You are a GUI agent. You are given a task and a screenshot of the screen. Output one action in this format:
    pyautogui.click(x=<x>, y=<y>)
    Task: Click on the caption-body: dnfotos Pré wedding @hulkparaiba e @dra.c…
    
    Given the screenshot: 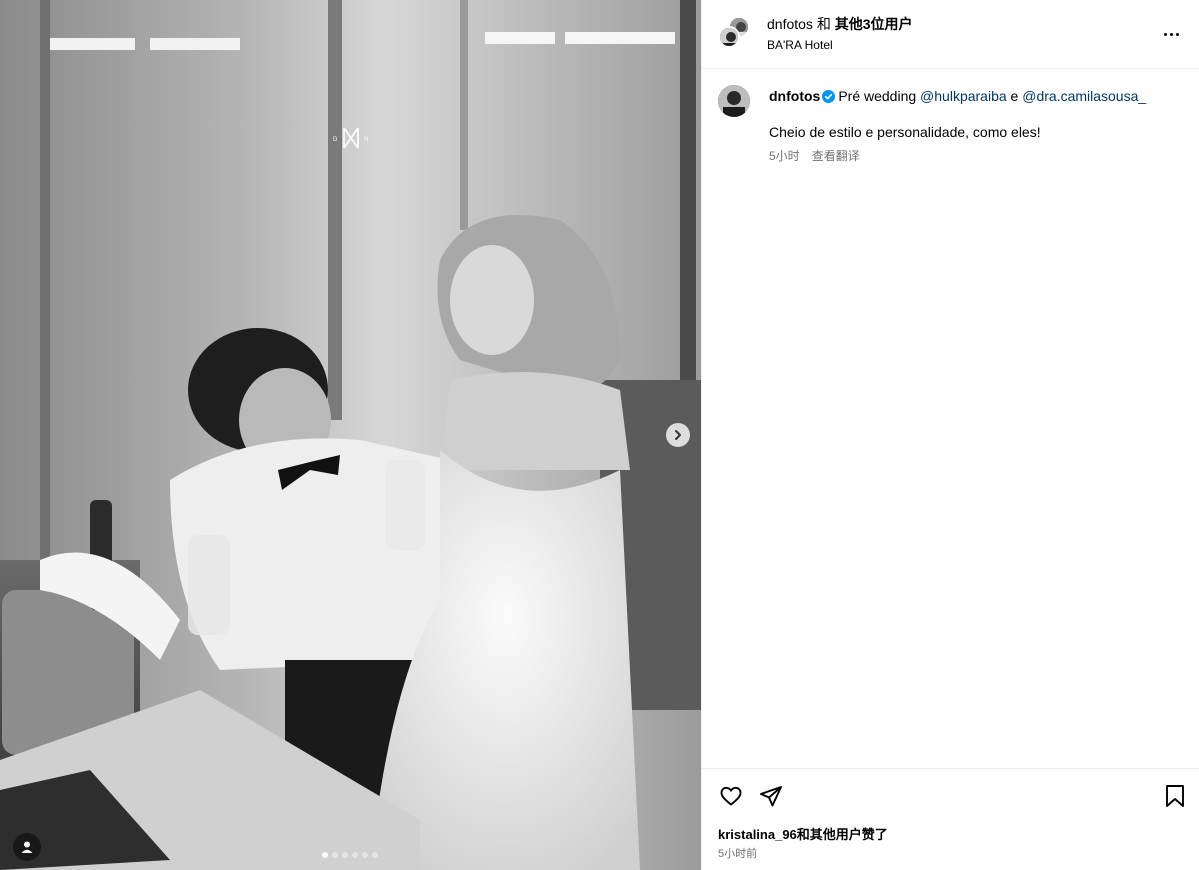 What is the action you would take?
    pyautogui.click(x=979, y=126)
    